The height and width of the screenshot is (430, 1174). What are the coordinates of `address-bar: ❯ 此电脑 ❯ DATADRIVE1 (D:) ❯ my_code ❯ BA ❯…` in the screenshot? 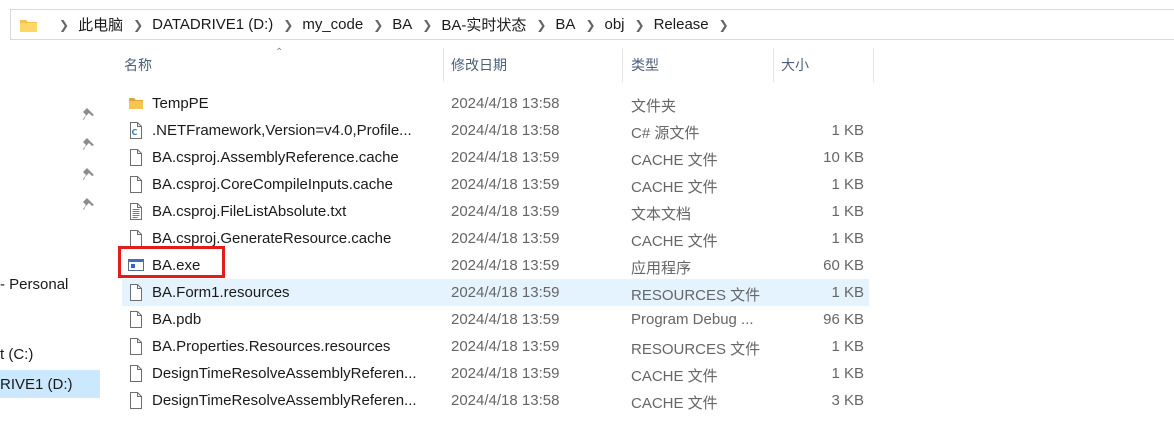 It's located at (587, 24).